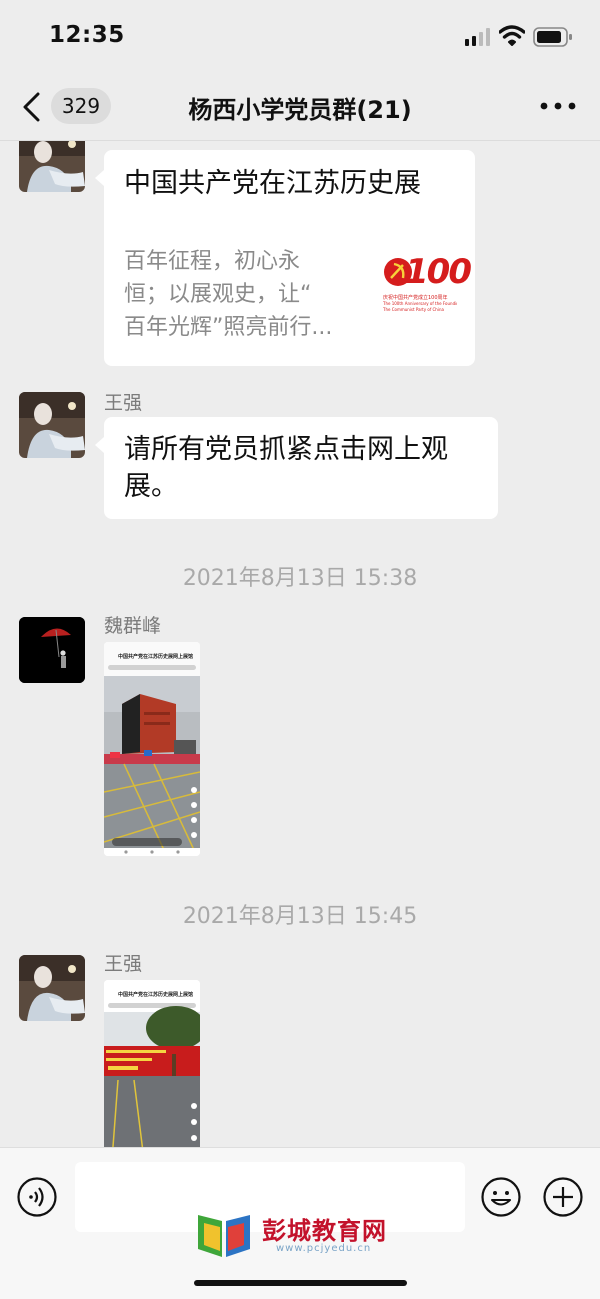  What do you see at coordinates (552, 37) in the screenshot?
I see `battery-icon` at bounding box center [552, 37].